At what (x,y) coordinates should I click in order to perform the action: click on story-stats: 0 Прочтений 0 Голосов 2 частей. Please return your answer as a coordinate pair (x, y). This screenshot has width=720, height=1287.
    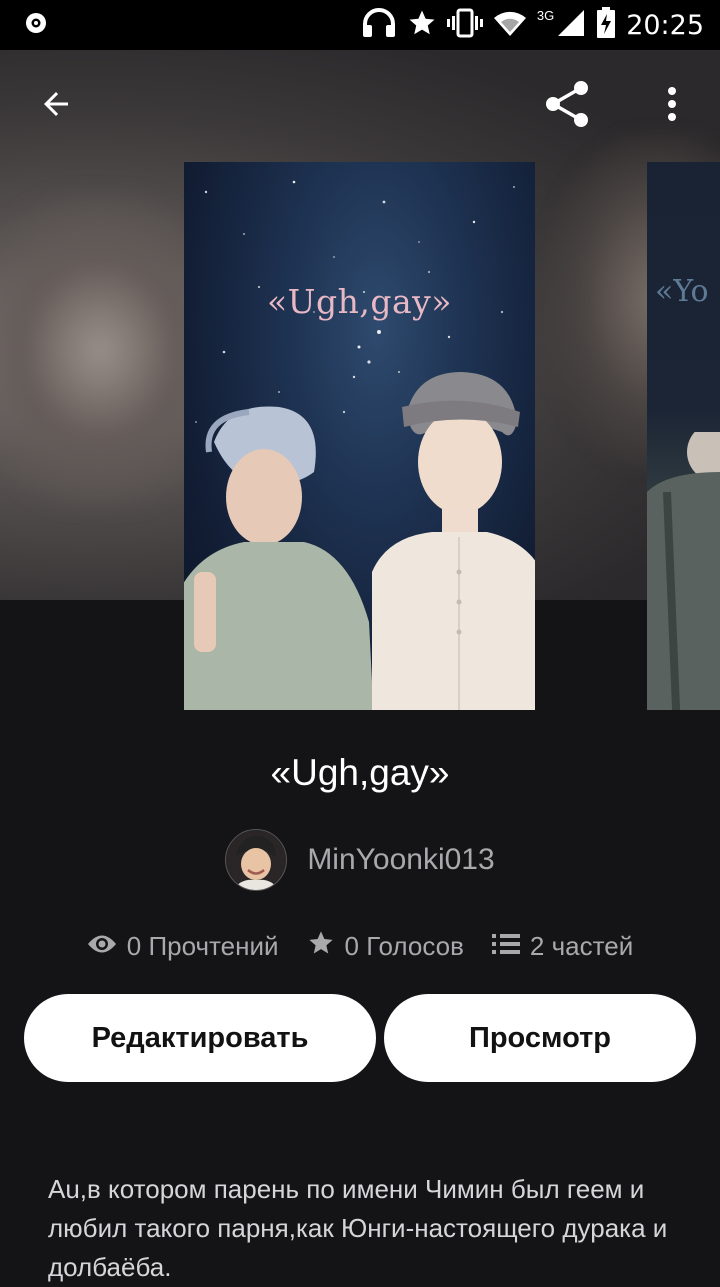
    Looking at the image, I should click on (360, 946).